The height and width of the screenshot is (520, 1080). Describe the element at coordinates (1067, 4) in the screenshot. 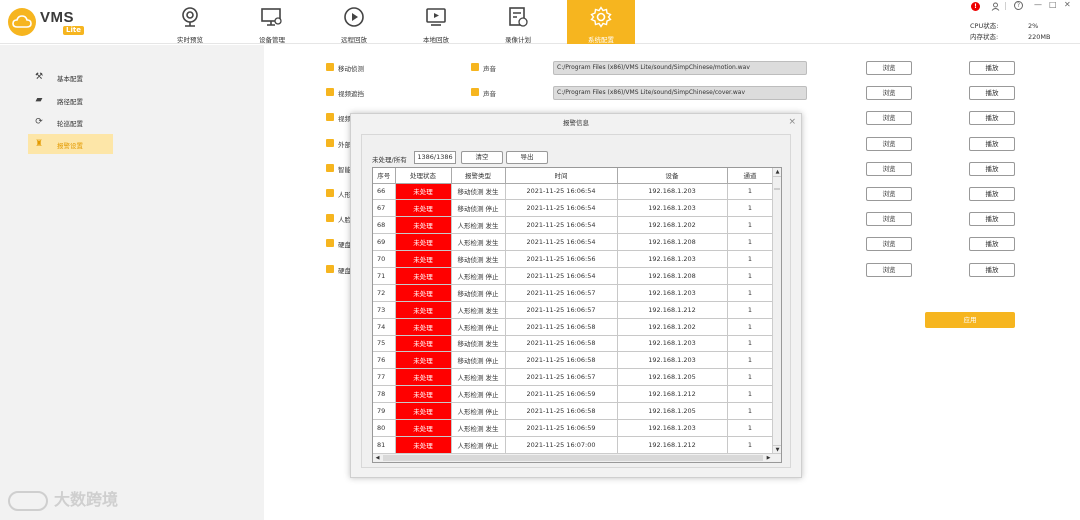

I see `close-button: ✕` at that location.